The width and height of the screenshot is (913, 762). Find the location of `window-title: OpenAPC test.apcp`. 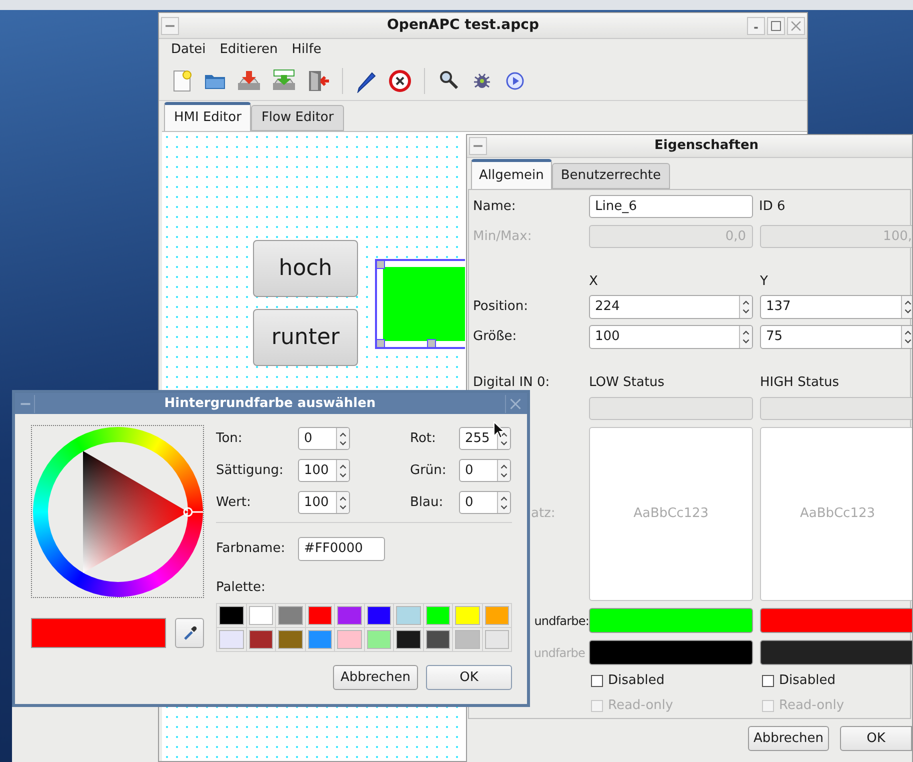

window-title: OpenAPC test.apcp is located at coordinates (463, 25).